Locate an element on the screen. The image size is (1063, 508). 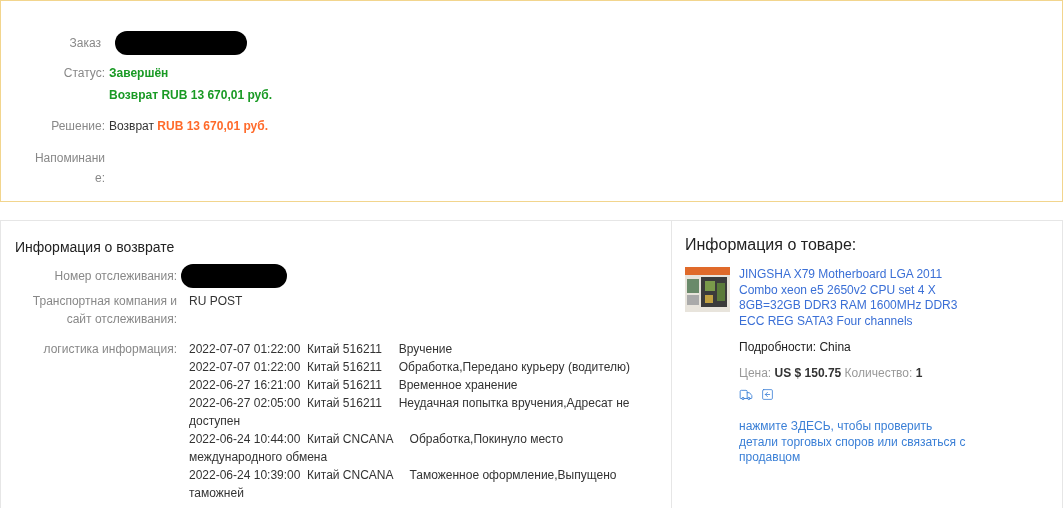
reminder-label: Напоминание: is located at coordinates (69, 168).